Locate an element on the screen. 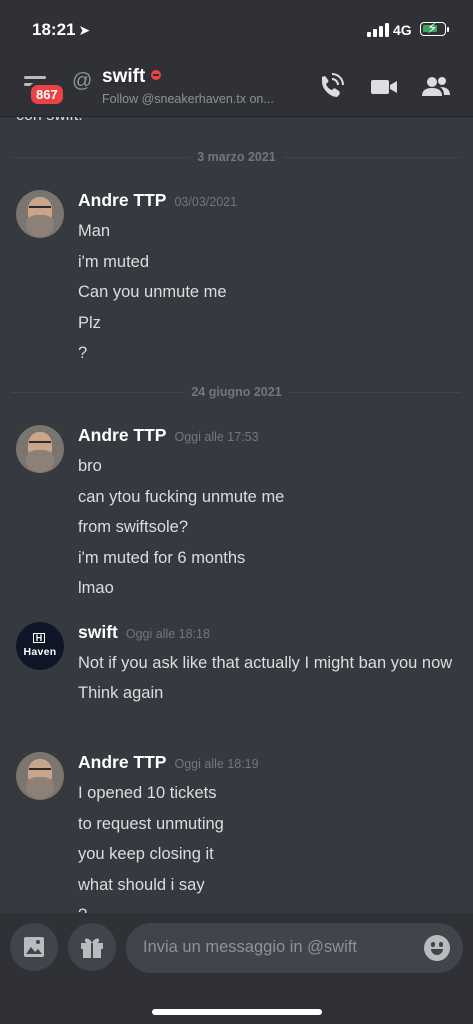 The height and width of the screenshot is (1024, 473). message-text: Think again is located at coordinates (270, 693).